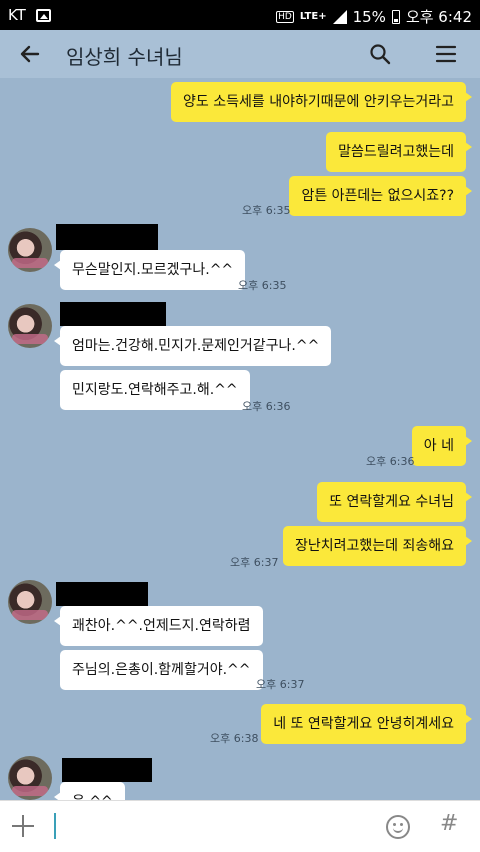 The image size is (480, 852). I want to click on menu-button, so click(446, 54).